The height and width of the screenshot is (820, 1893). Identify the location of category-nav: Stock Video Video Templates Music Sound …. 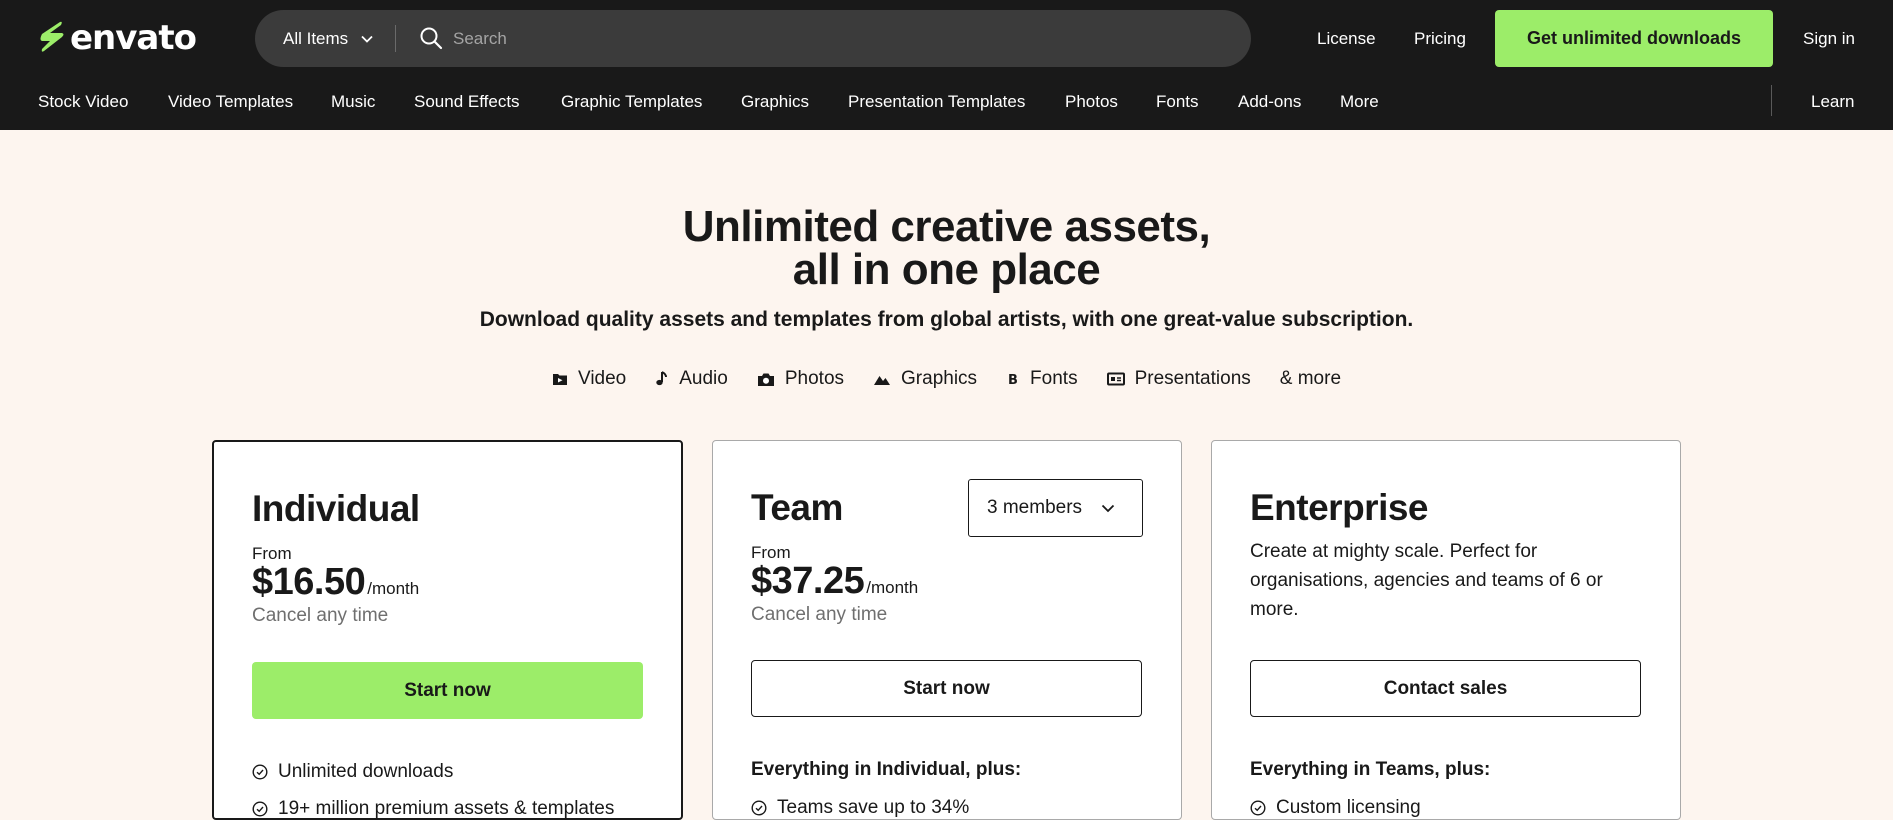
(946, 104).